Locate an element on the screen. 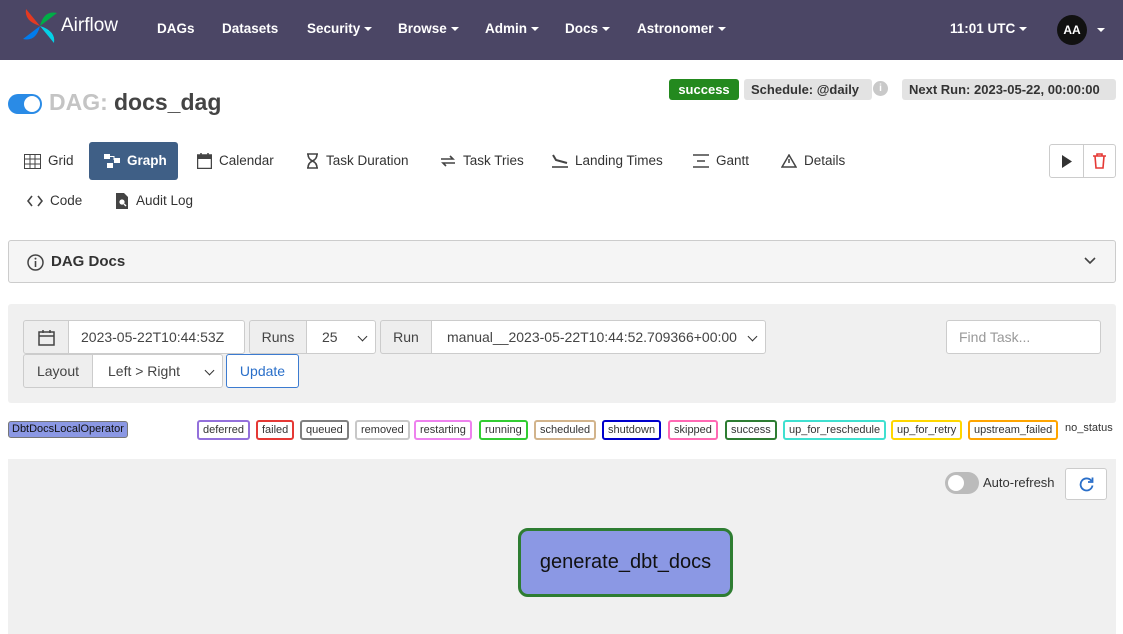 This screenshot has height=634, width=1123. legend-state-success: success is located at coordinates (751, 430).